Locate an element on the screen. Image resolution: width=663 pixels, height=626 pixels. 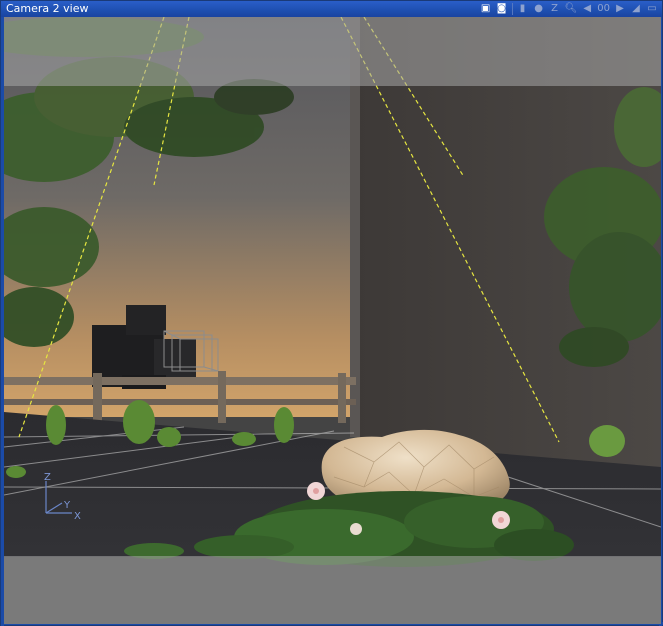
render-preview-icon: ▣ is located at coordinates (486, 9).